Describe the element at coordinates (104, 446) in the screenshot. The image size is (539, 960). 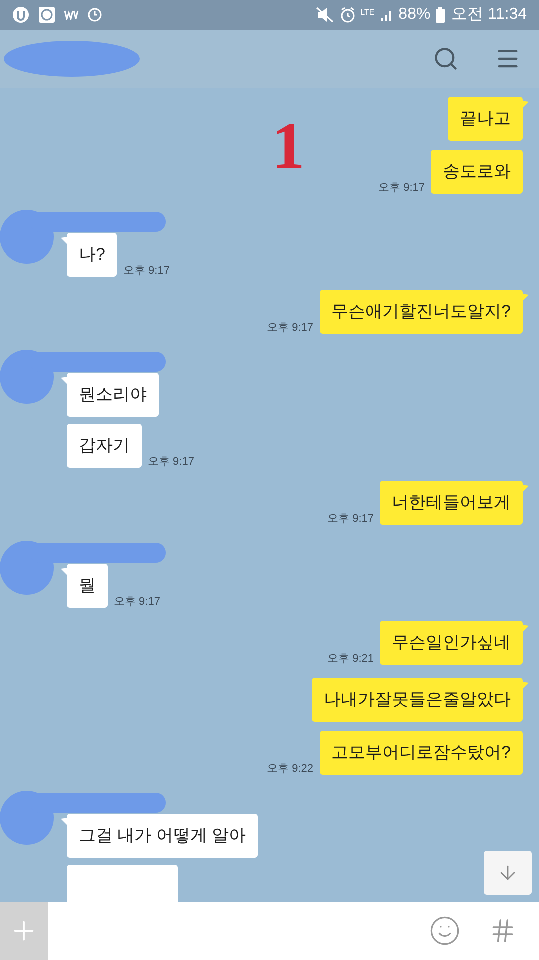
I see `message-bubble: 갑자기` at that location.